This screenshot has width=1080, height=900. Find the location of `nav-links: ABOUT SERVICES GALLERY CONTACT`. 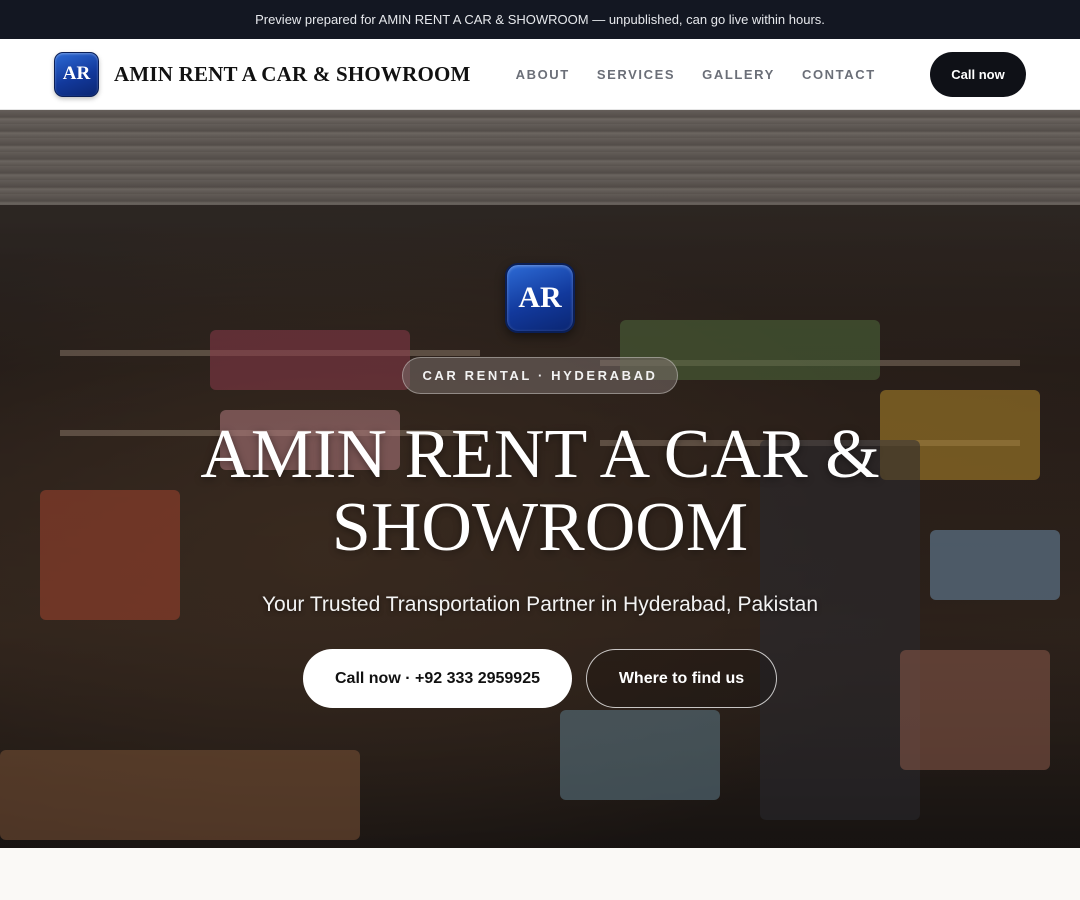

nav-links: ABOUT SERVICES GALLERY CONTACT is located at coordinates (696, 74).